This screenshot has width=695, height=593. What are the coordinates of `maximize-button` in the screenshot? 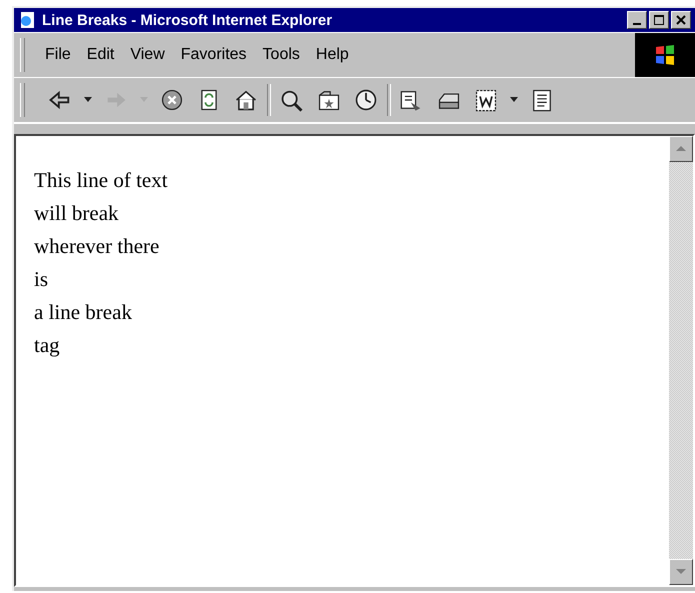 It's located at (659, 20).